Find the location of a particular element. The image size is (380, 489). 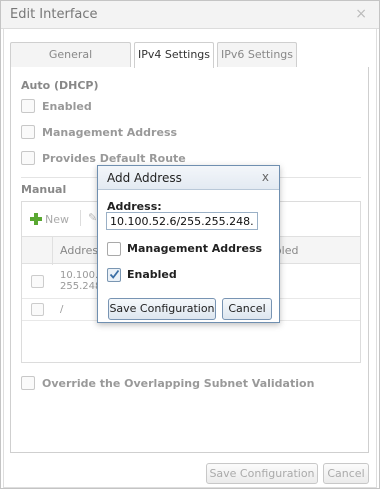

grid-column-separator is located at coordinates (52, 251).